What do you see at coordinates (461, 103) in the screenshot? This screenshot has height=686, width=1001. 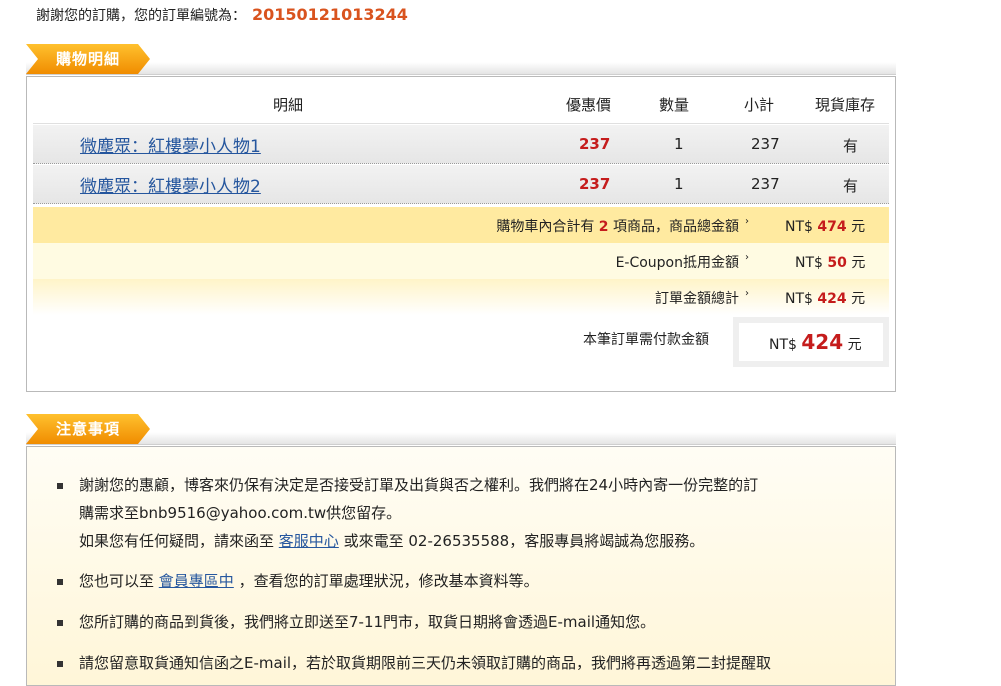 I see `cart-table-header: 明細 優惠價 數量 小計 現貨庫存` at bounding box center [461, 103].